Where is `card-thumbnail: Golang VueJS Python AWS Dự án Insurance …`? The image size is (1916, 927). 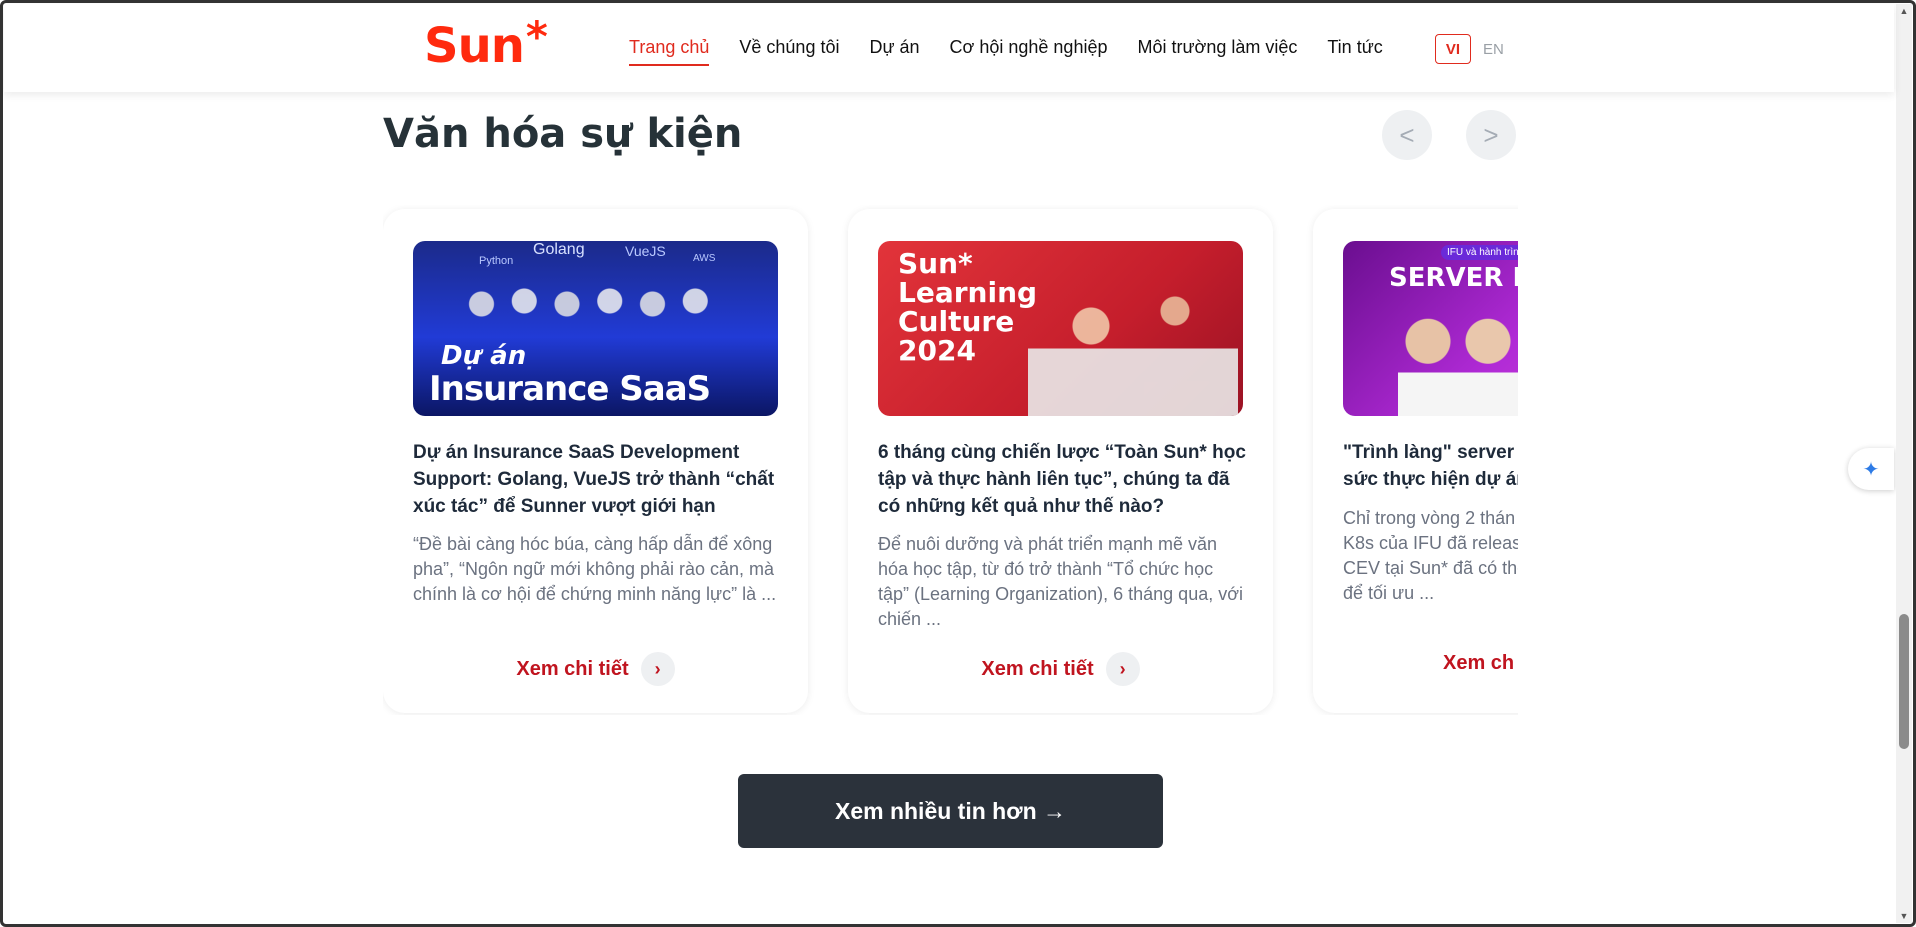 card-thumbnail: Golang VueJS Python AWS Dự án Insurance … is located at coordinates (595, 328).